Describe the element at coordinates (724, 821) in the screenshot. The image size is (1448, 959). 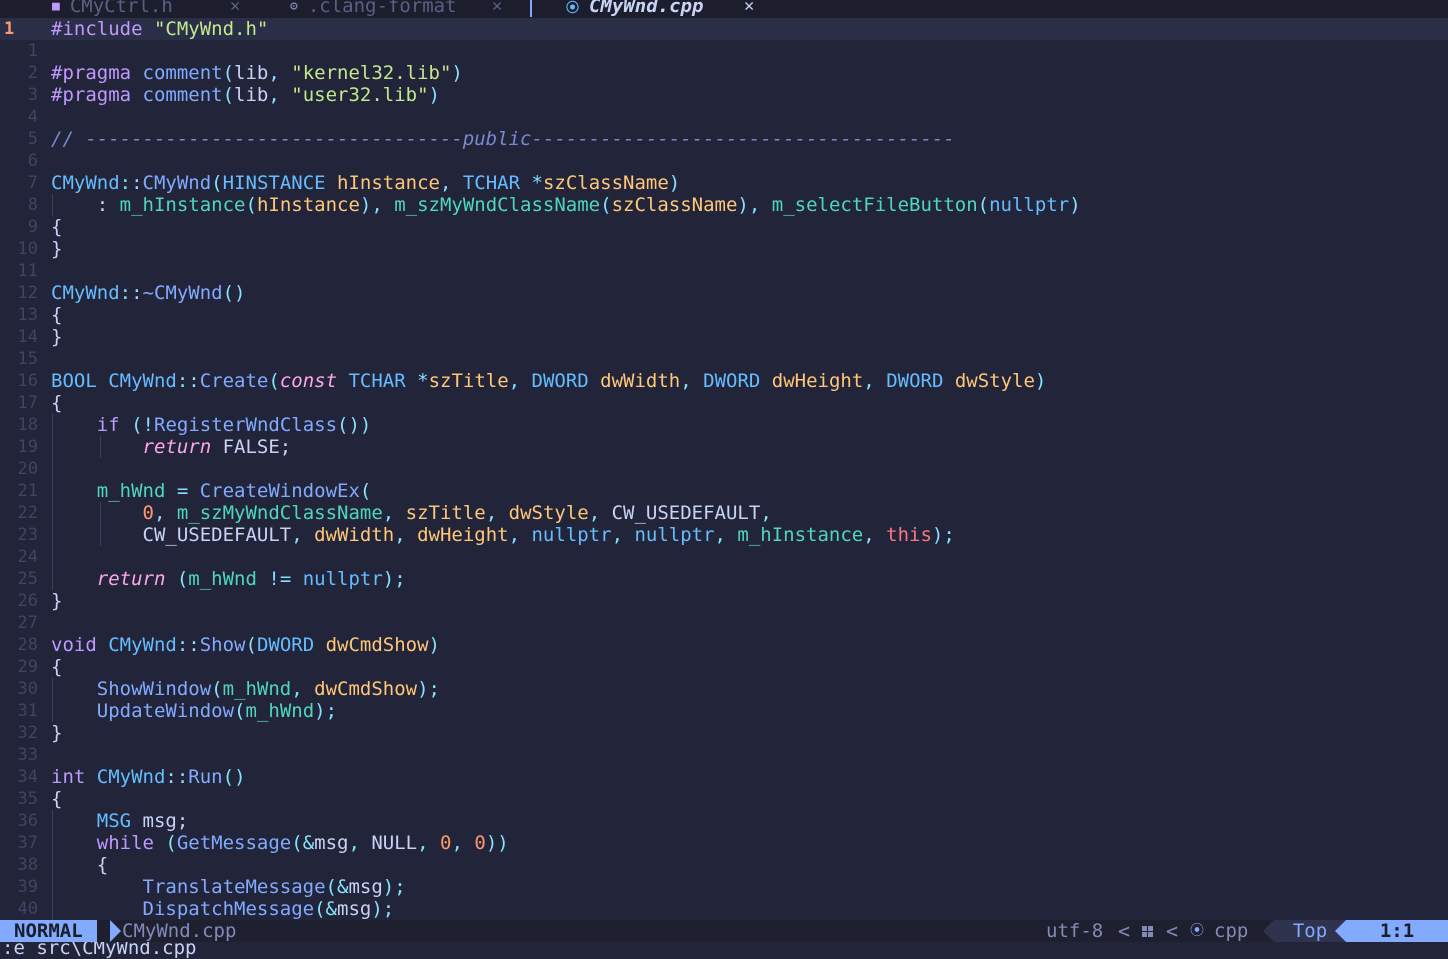
I see `code-line: 36 MSG msg;` at that location.